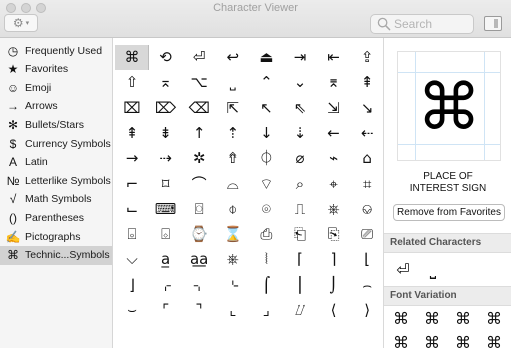 The width and height of the screenshot is (511, 348). What do you see at coordinates (266, 82) in the screenshot?
I see `character-cell: ⌃` at bounding box center [266, 82].